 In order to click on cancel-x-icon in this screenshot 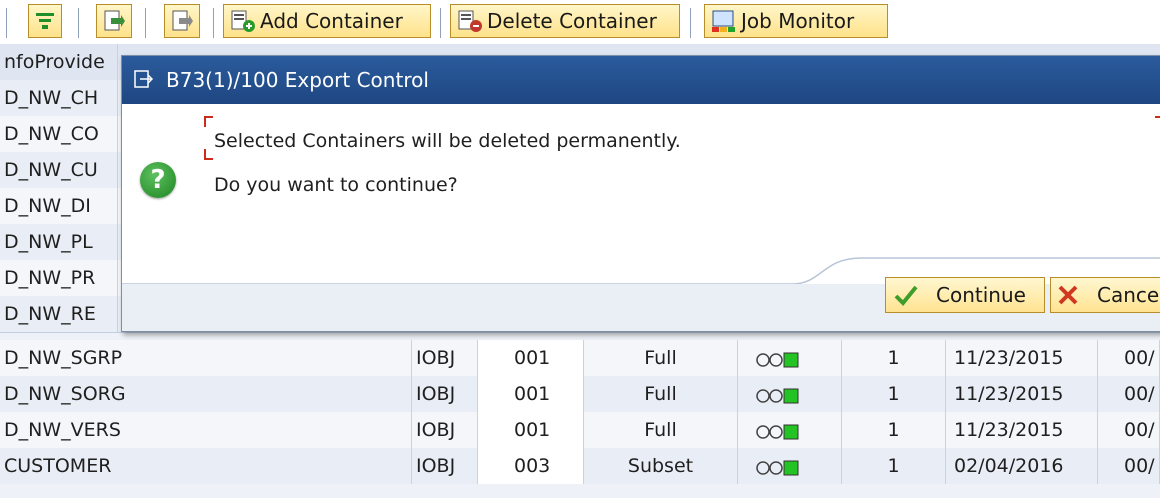, I will do `click(1068, 295)`.